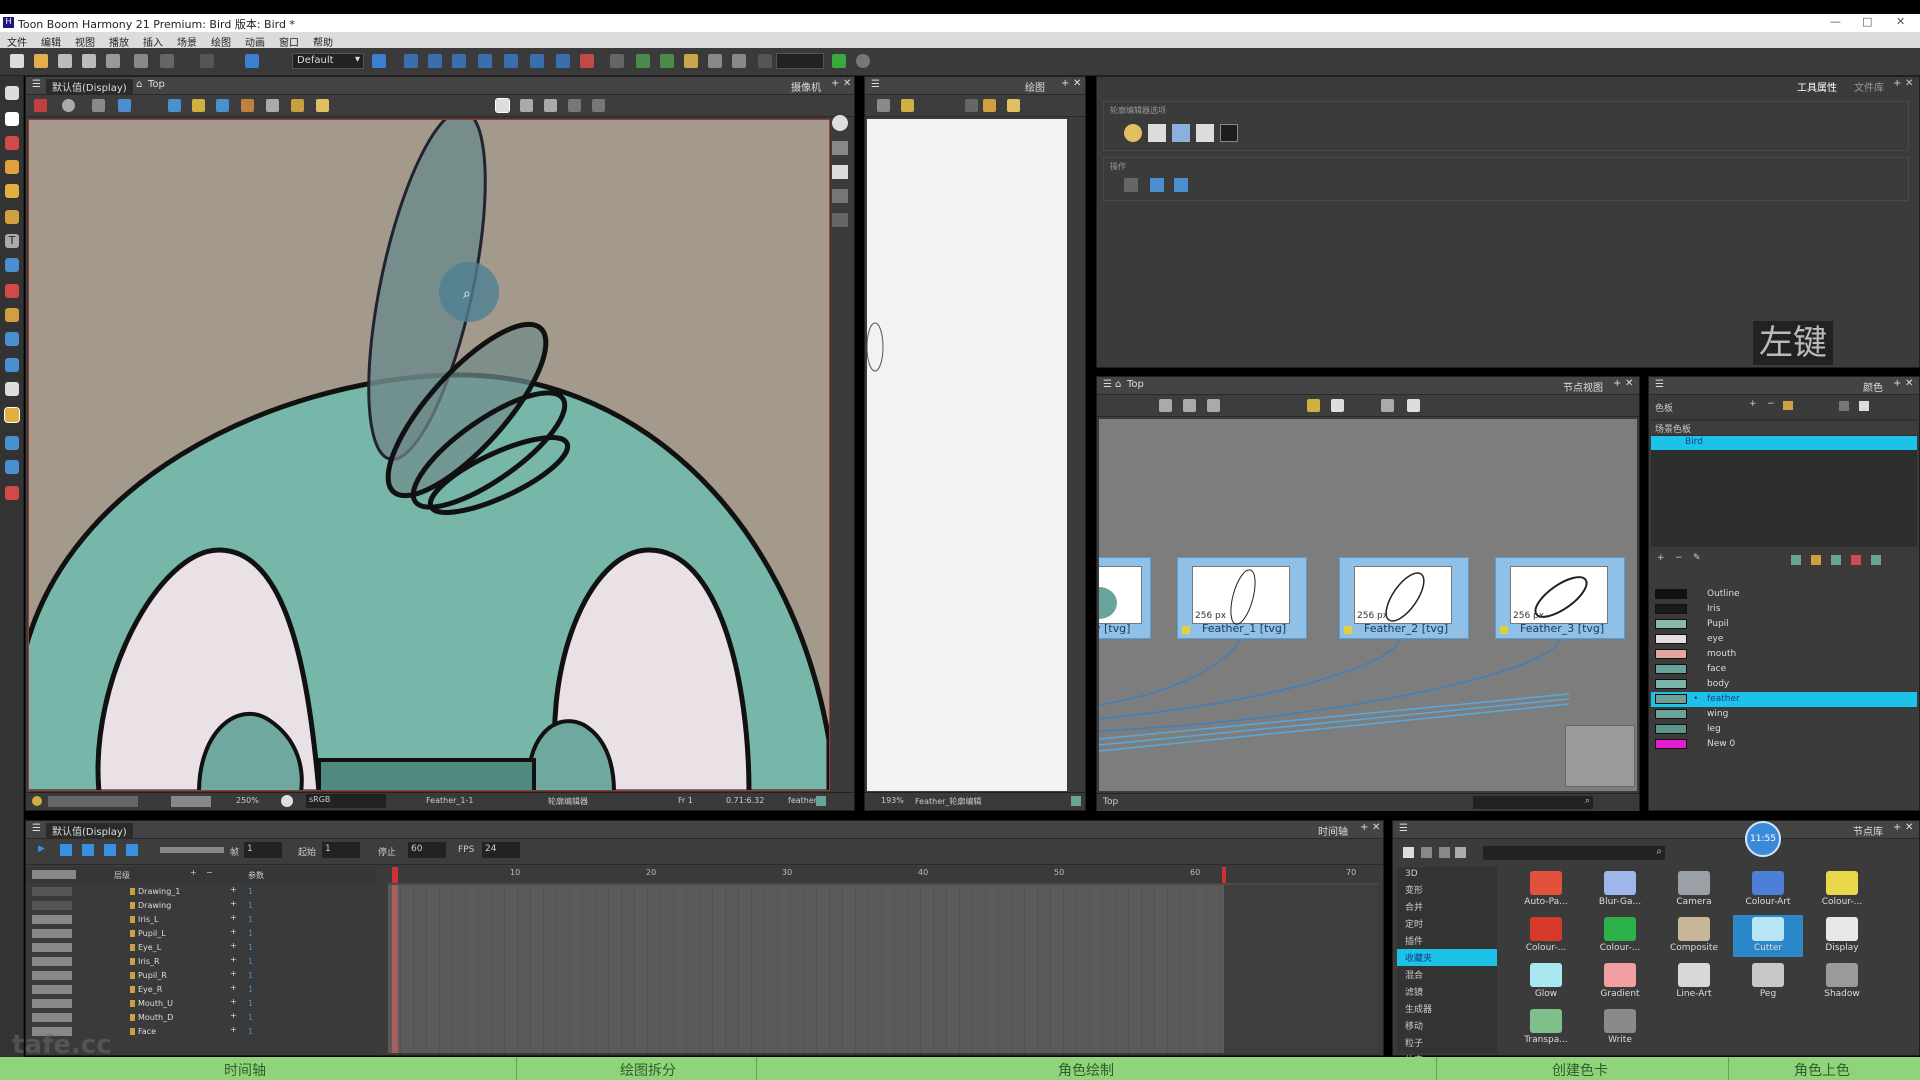  What do you see at coordinates (1447, 1042) in the screenshot?
I see `category-item: 粒子` at bounding box center [1447, 1042].